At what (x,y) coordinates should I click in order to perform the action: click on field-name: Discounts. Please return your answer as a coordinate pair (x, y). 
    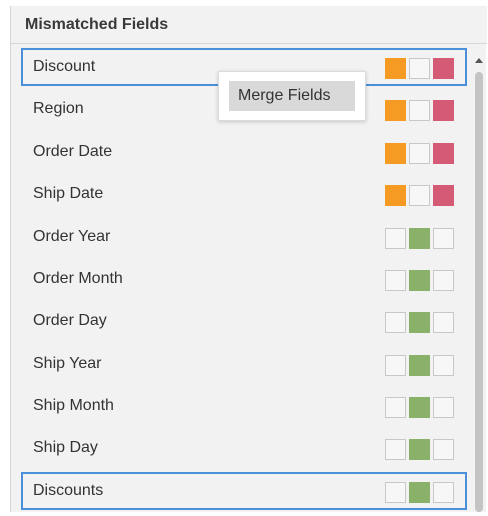
    Looking at the image, I should click on (68, 490).